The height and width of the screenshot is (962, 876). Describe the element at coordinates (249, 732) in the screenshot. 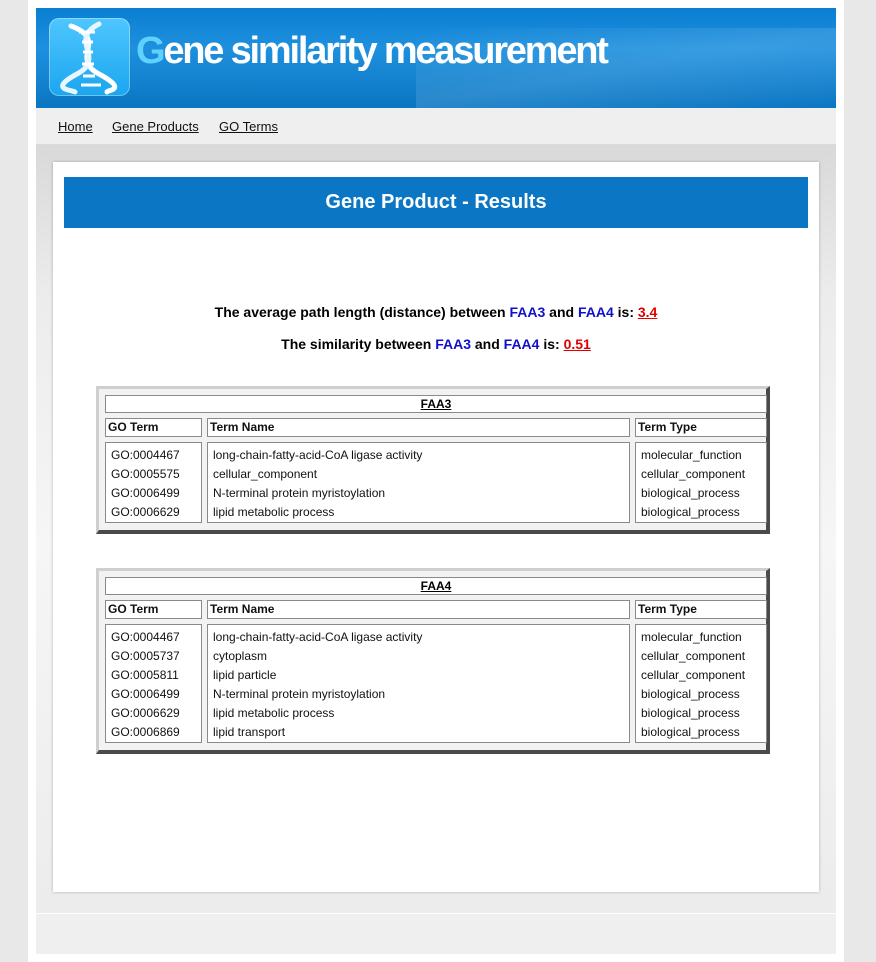

I see `term-name: lipid transport` at that location.